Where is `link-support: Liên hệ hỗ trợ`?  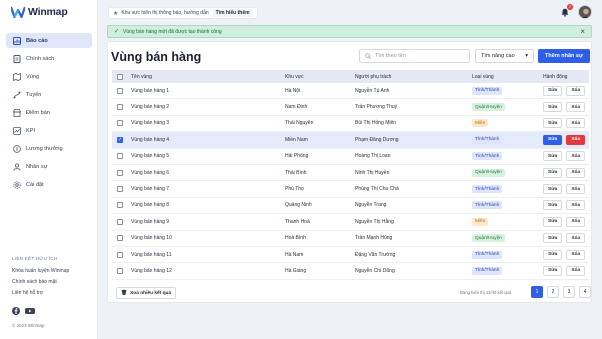
link-support: Liên hệ hỗ trợ is located at coordinates (40, 293).